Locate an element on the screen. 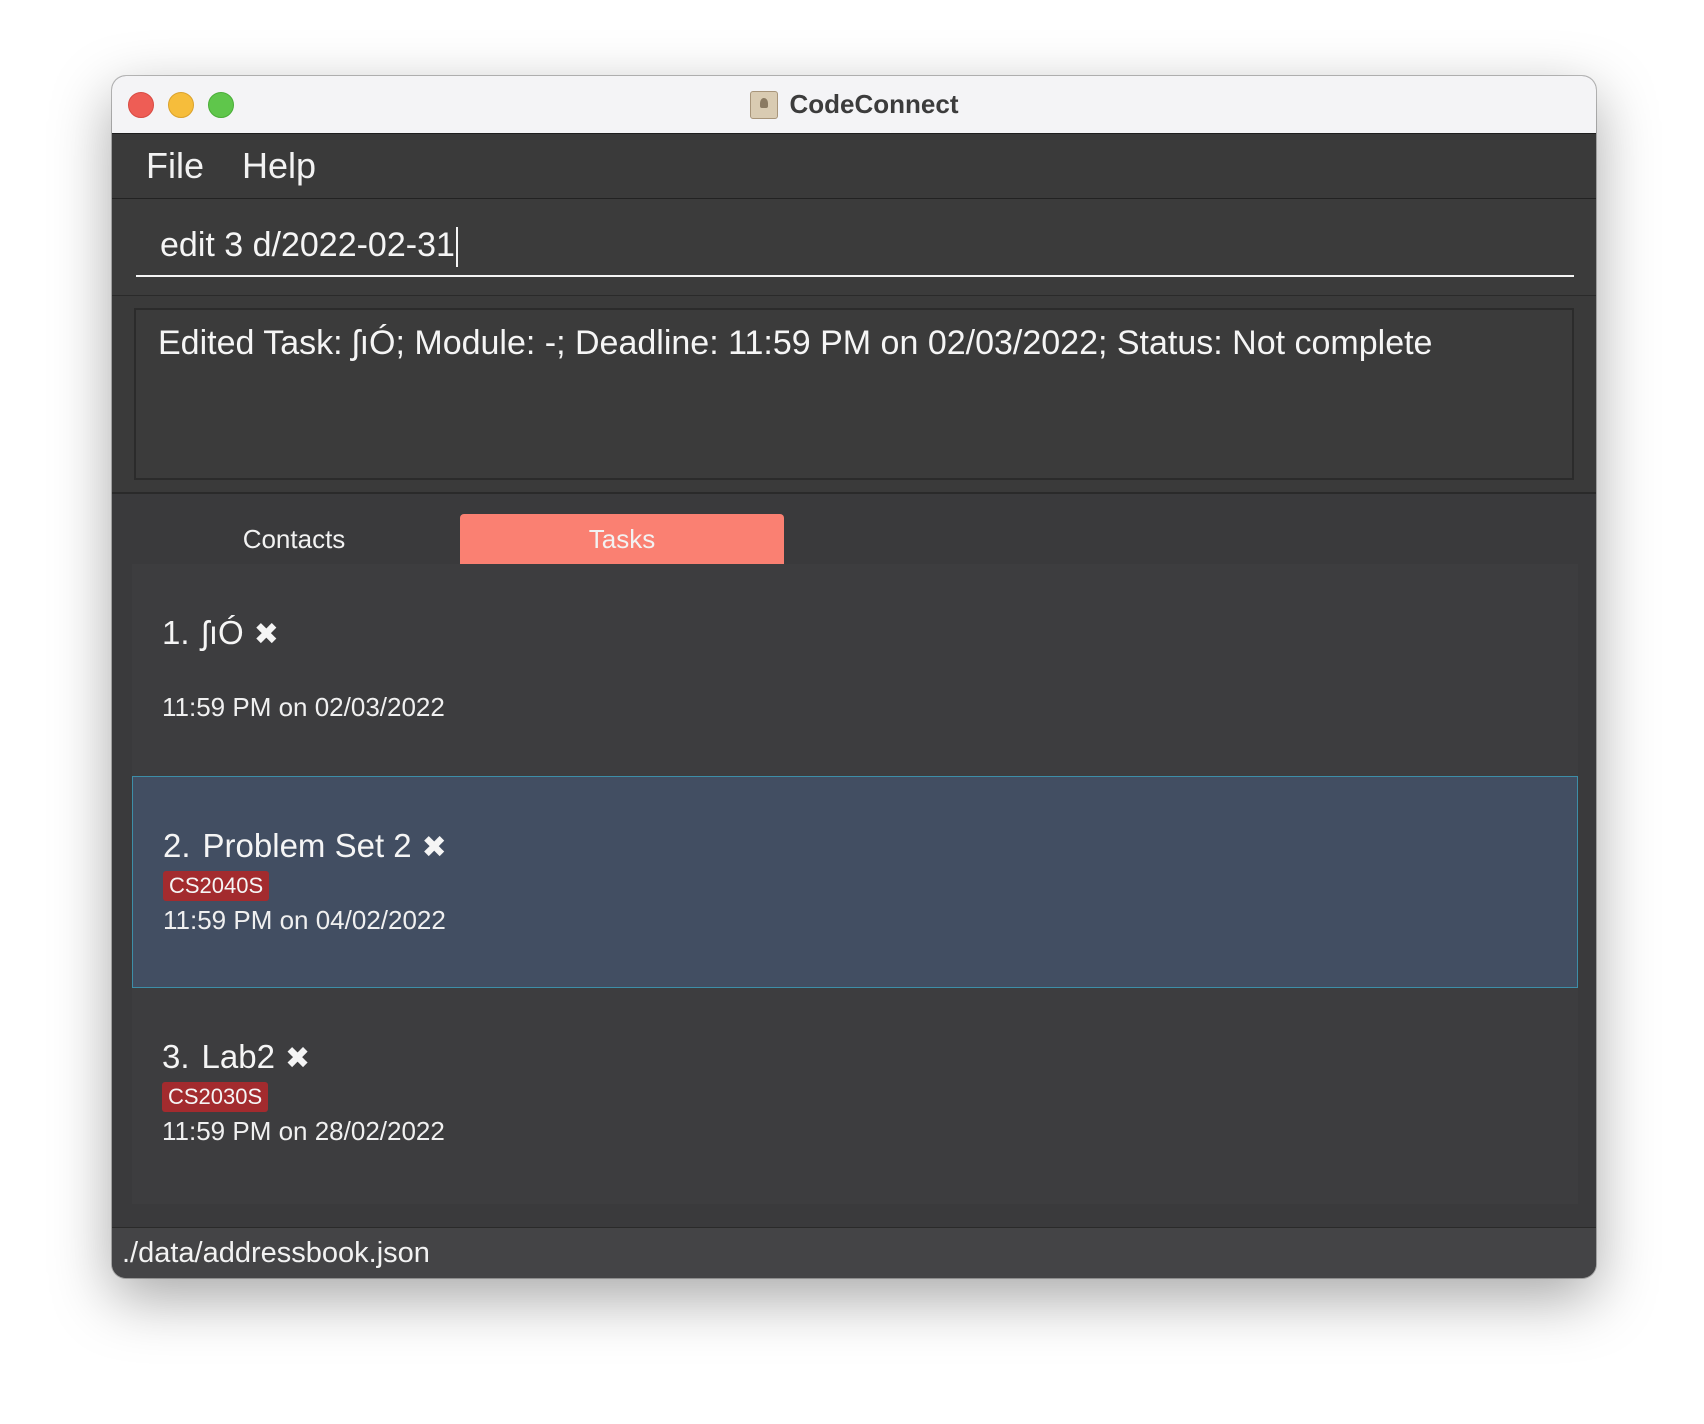  task-title: 1. ʃıÓ ✖ is located at coordinates (220, 633).